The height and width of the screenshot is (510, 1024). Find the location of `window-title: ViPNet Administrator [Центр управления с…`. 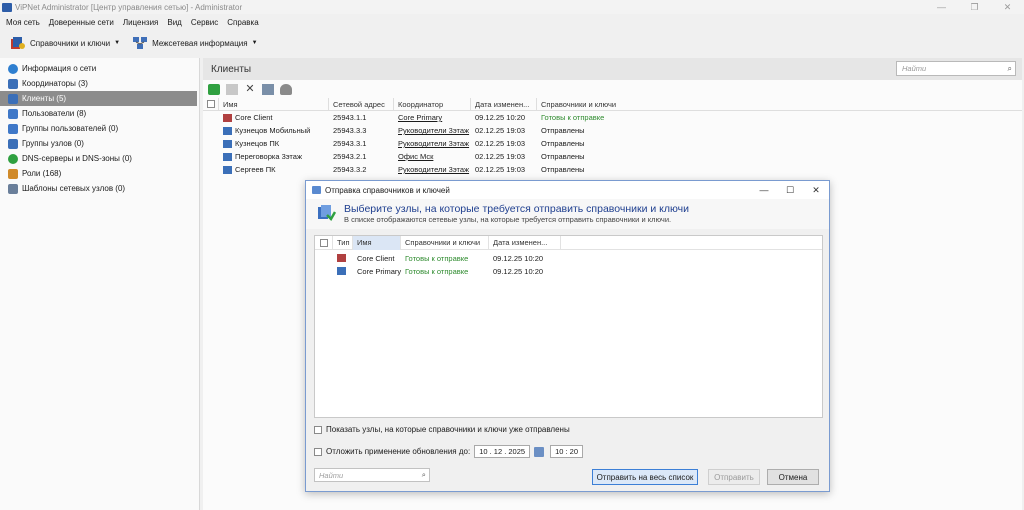

window-title: ViPNet Administrator [Центр управления с… is located at coordinates (129, 7).